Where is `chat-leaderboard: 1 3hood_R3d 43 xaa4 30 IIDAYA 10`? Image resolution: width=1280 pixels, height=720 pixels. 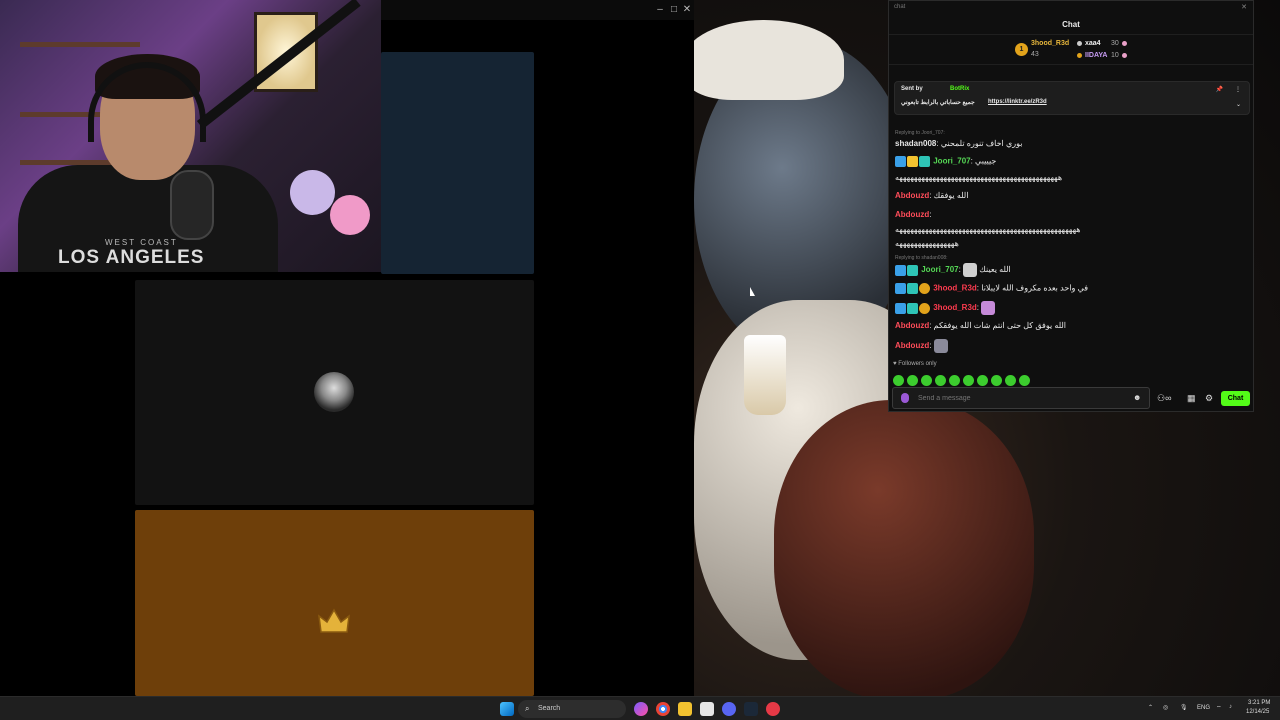
chat-leaderboard: 1 3hood_R3d 43 xaa4 30 IIDAYA 10 is located at coordinates (1071, 50).